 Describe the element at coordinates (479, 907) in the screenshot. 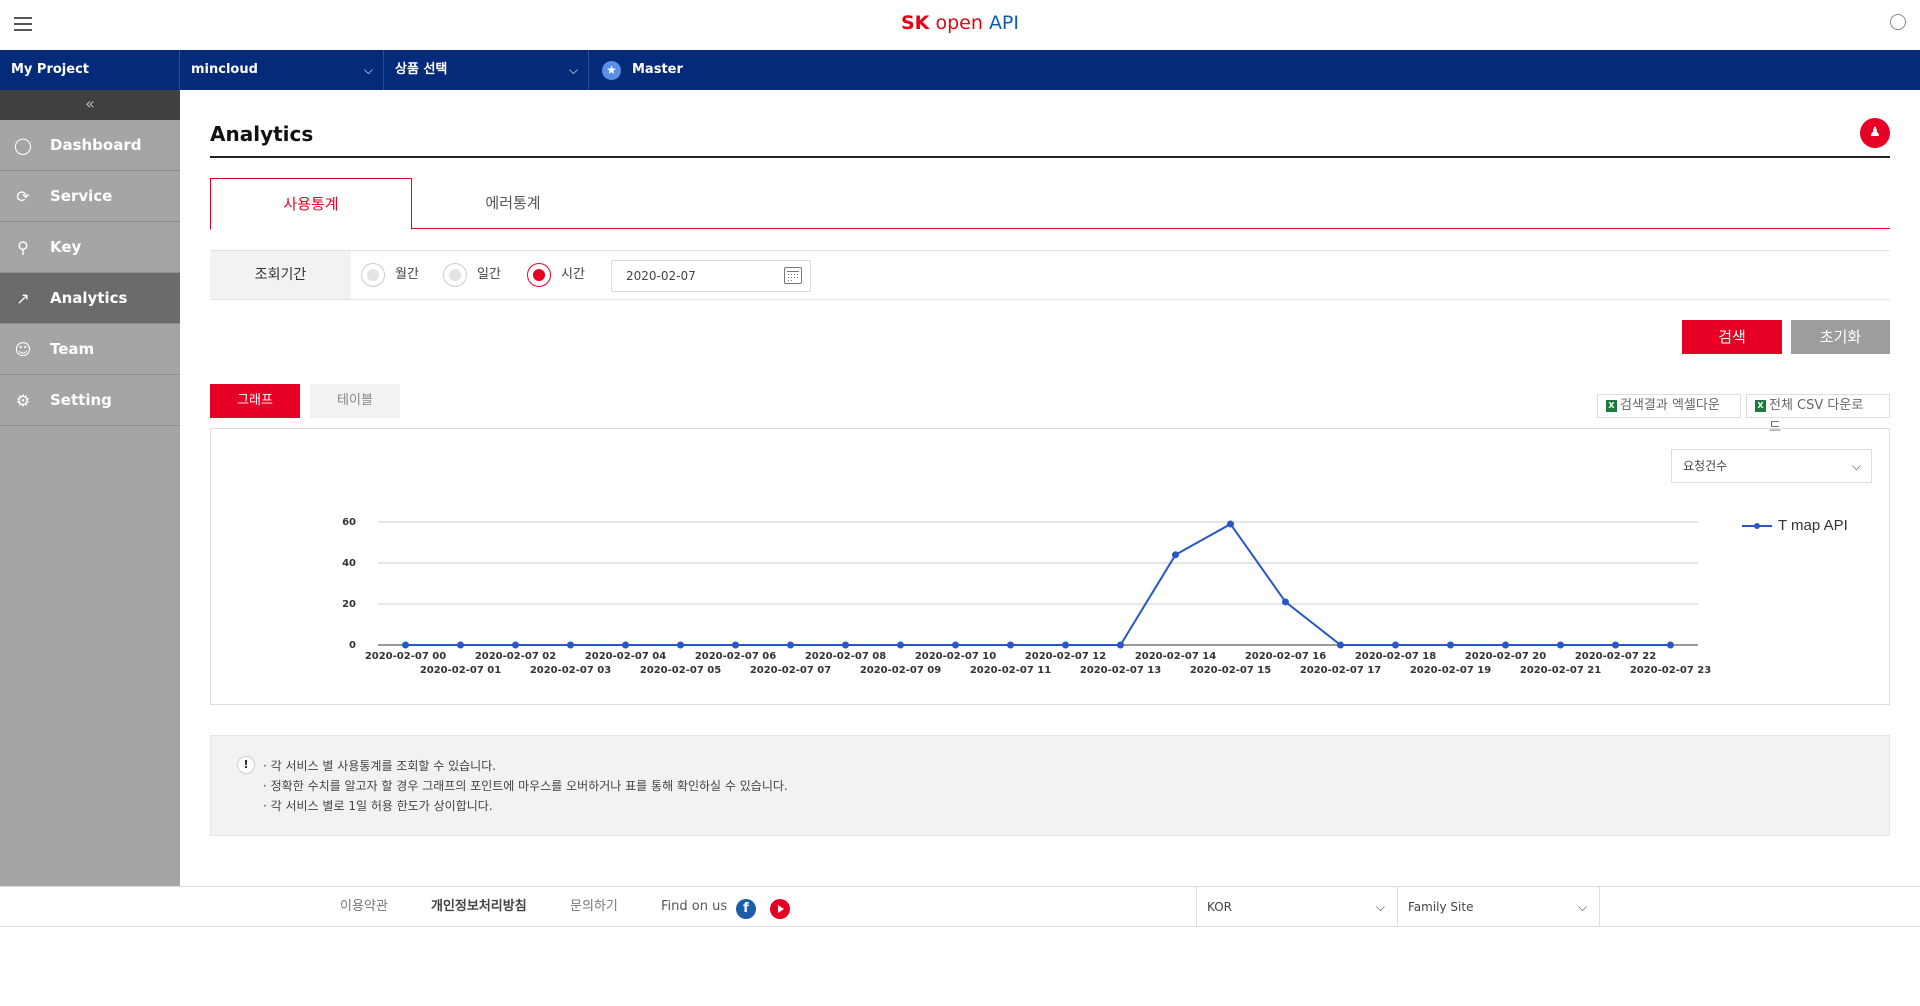

I see `privacy-policy-link: 개인정보처리방침` at that location.